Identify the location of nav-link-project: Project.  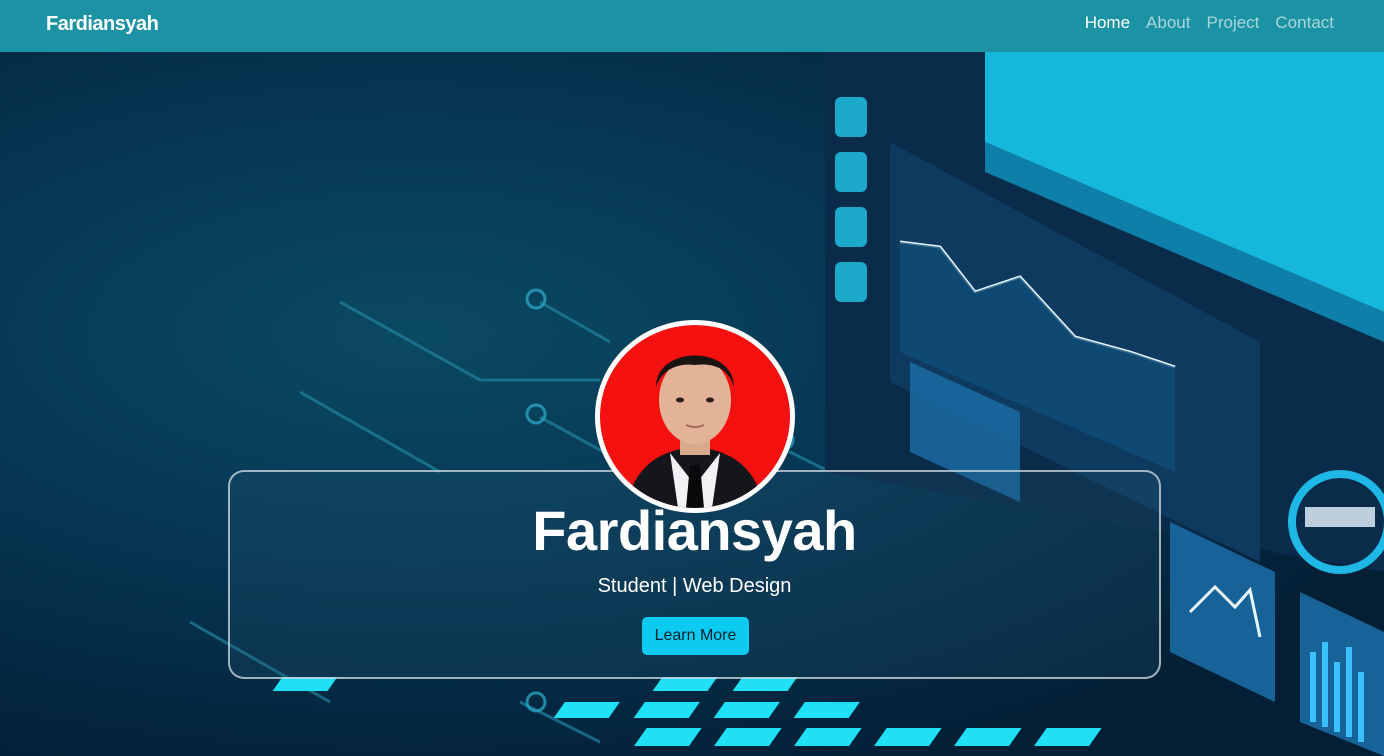
(1232, 23).